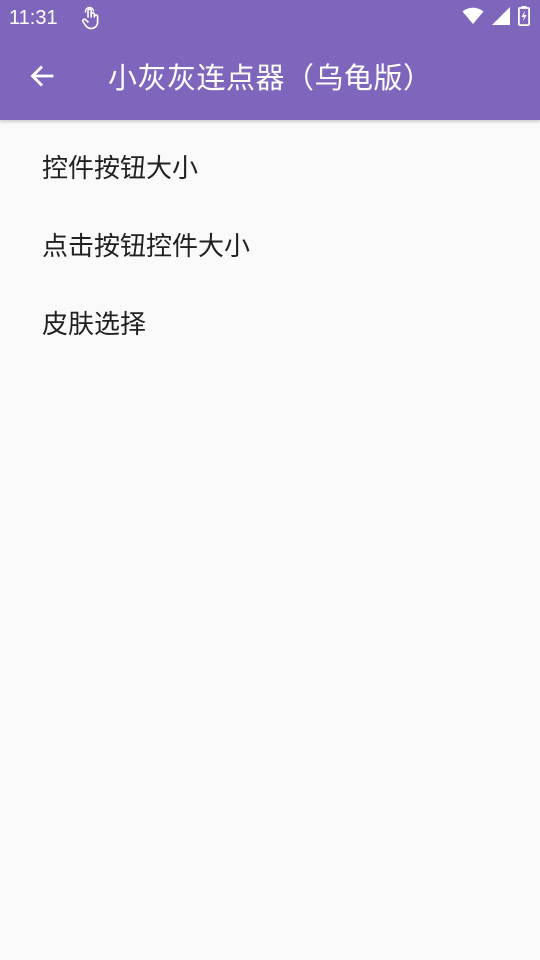 The width and height of the screenshot is (540, 960). I want to click on battery-charging-icon, so click(523, 18).